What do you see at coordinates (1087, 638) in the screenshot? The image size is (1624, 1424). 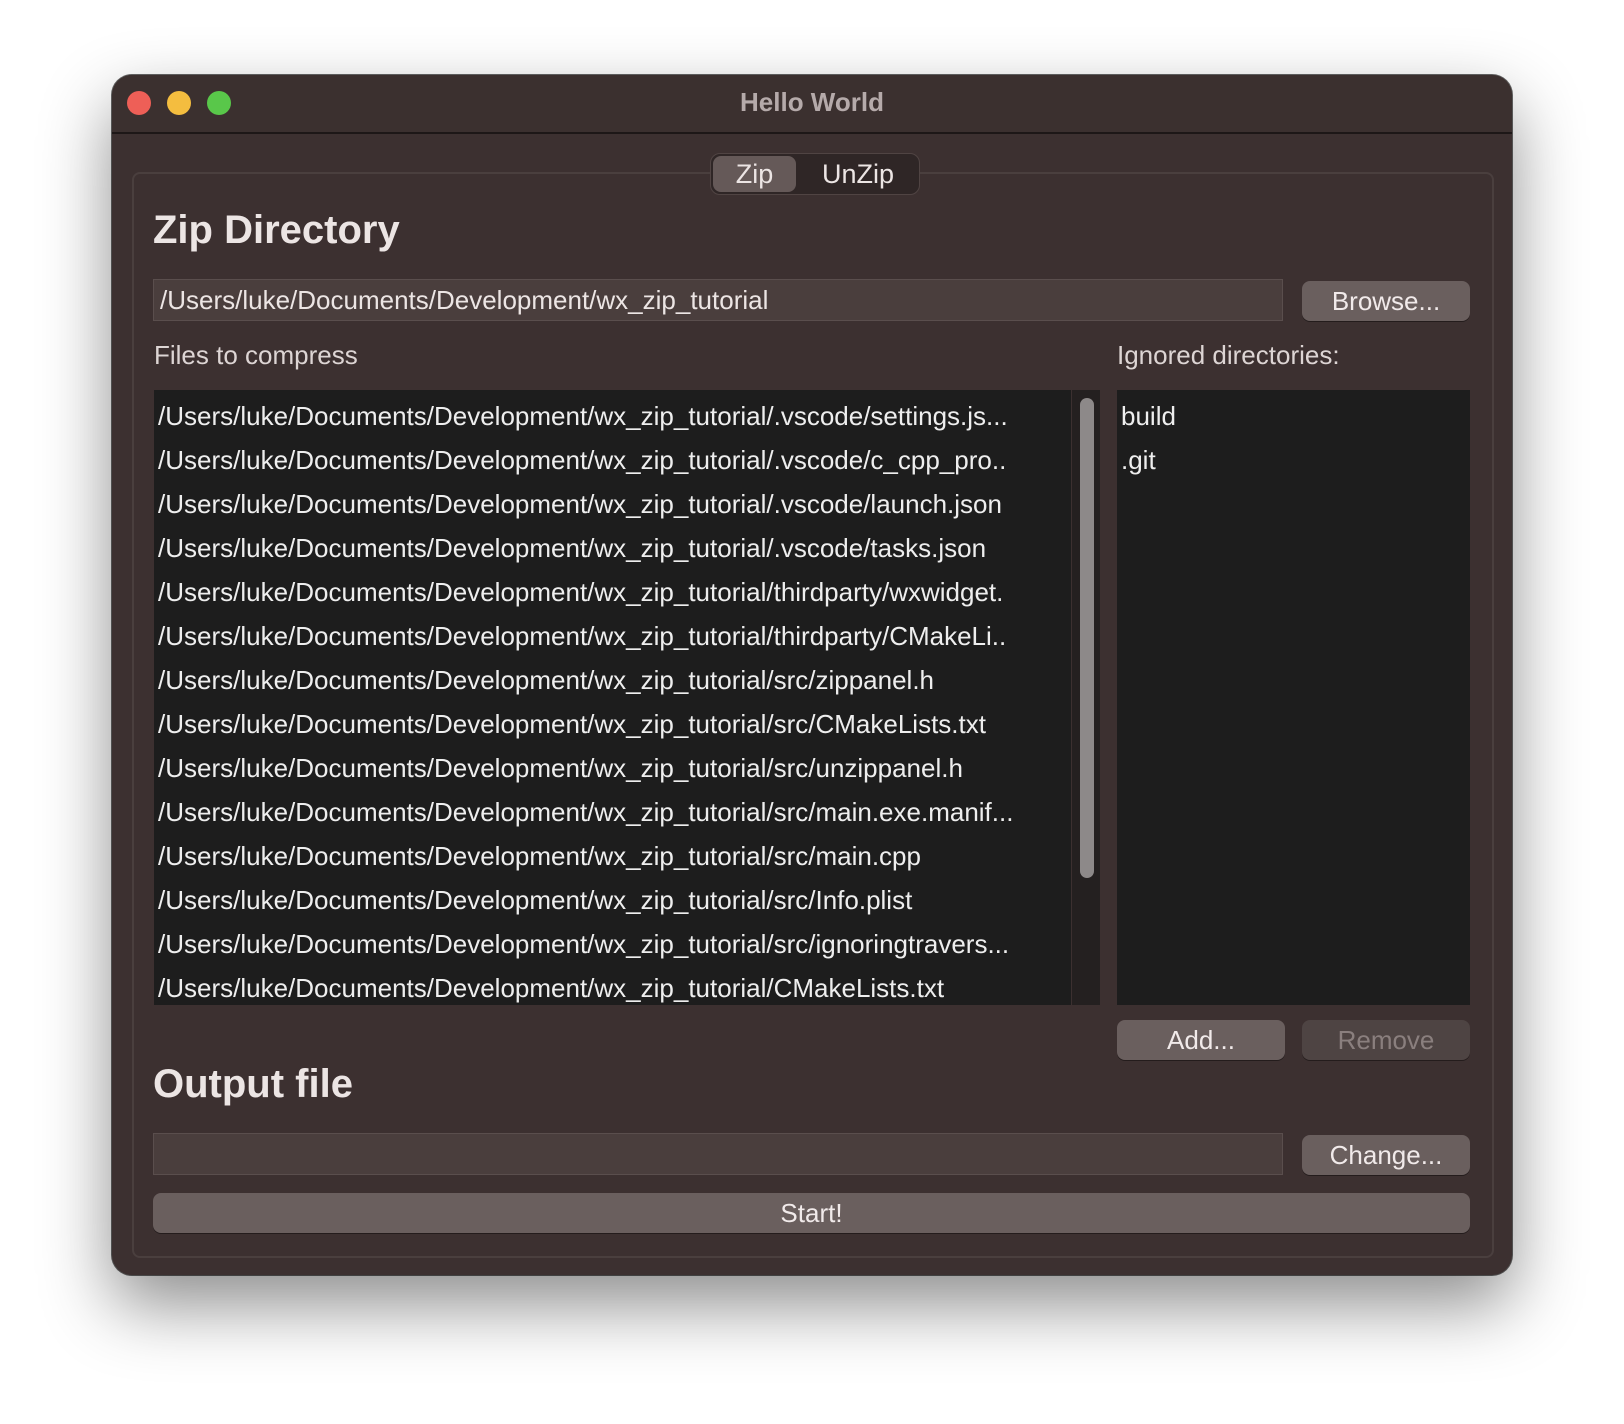 I see `scrollbar-thumb` at bounding box center [1087, 638].